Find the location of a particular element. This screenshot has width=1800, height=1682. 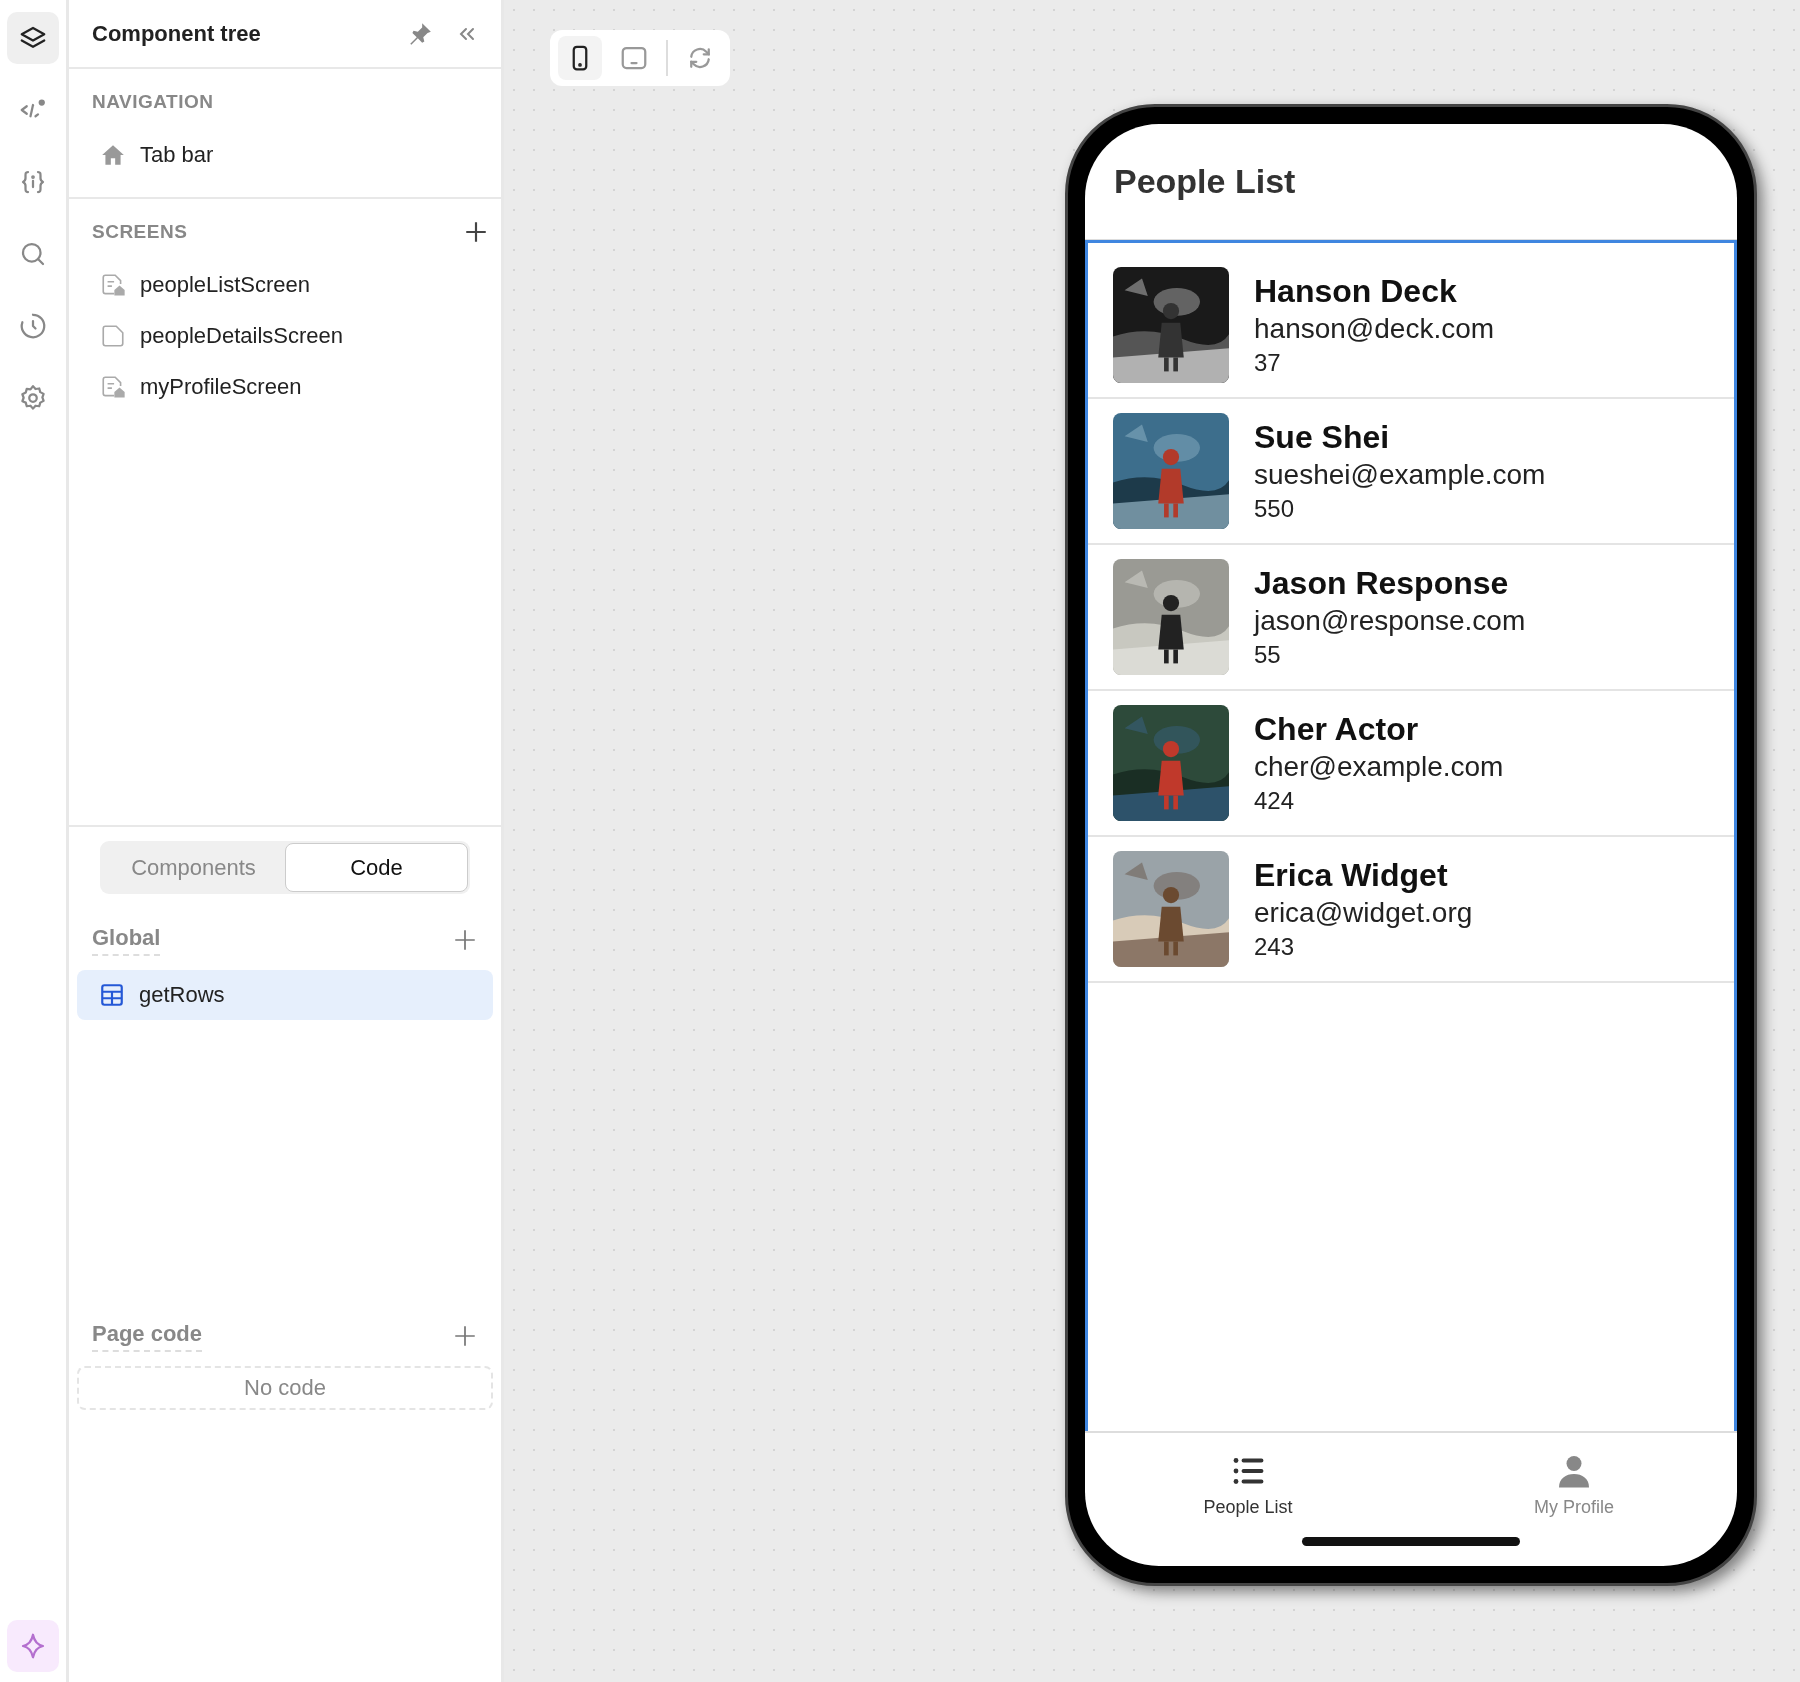

section-heading: Global is located at coordinates (126, 940).